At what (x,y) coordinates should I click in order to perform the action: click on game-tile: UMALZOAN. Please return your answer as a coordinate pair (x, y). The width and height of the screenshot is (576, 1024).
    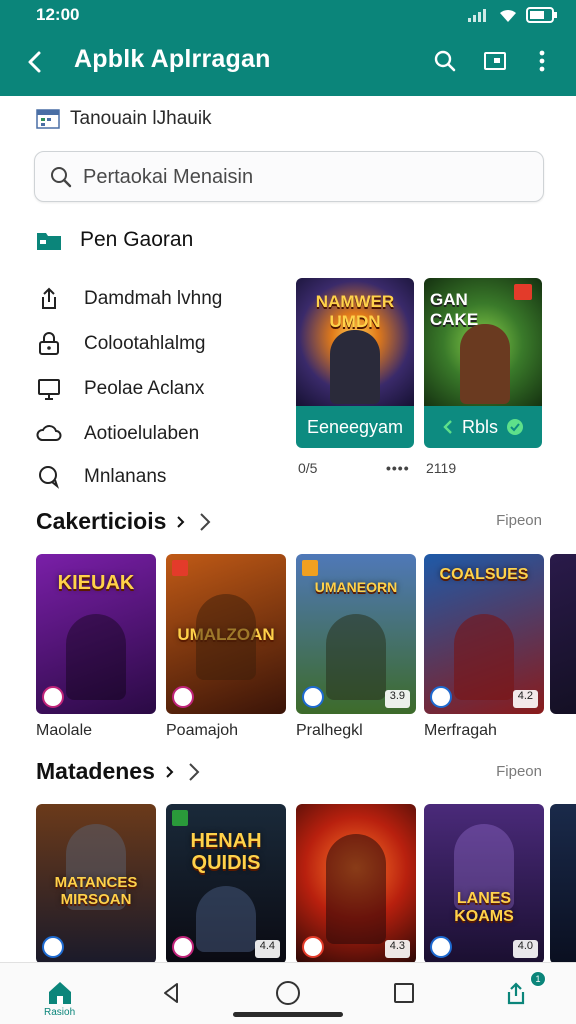
    Looking at the image, I should click on (226, 634).